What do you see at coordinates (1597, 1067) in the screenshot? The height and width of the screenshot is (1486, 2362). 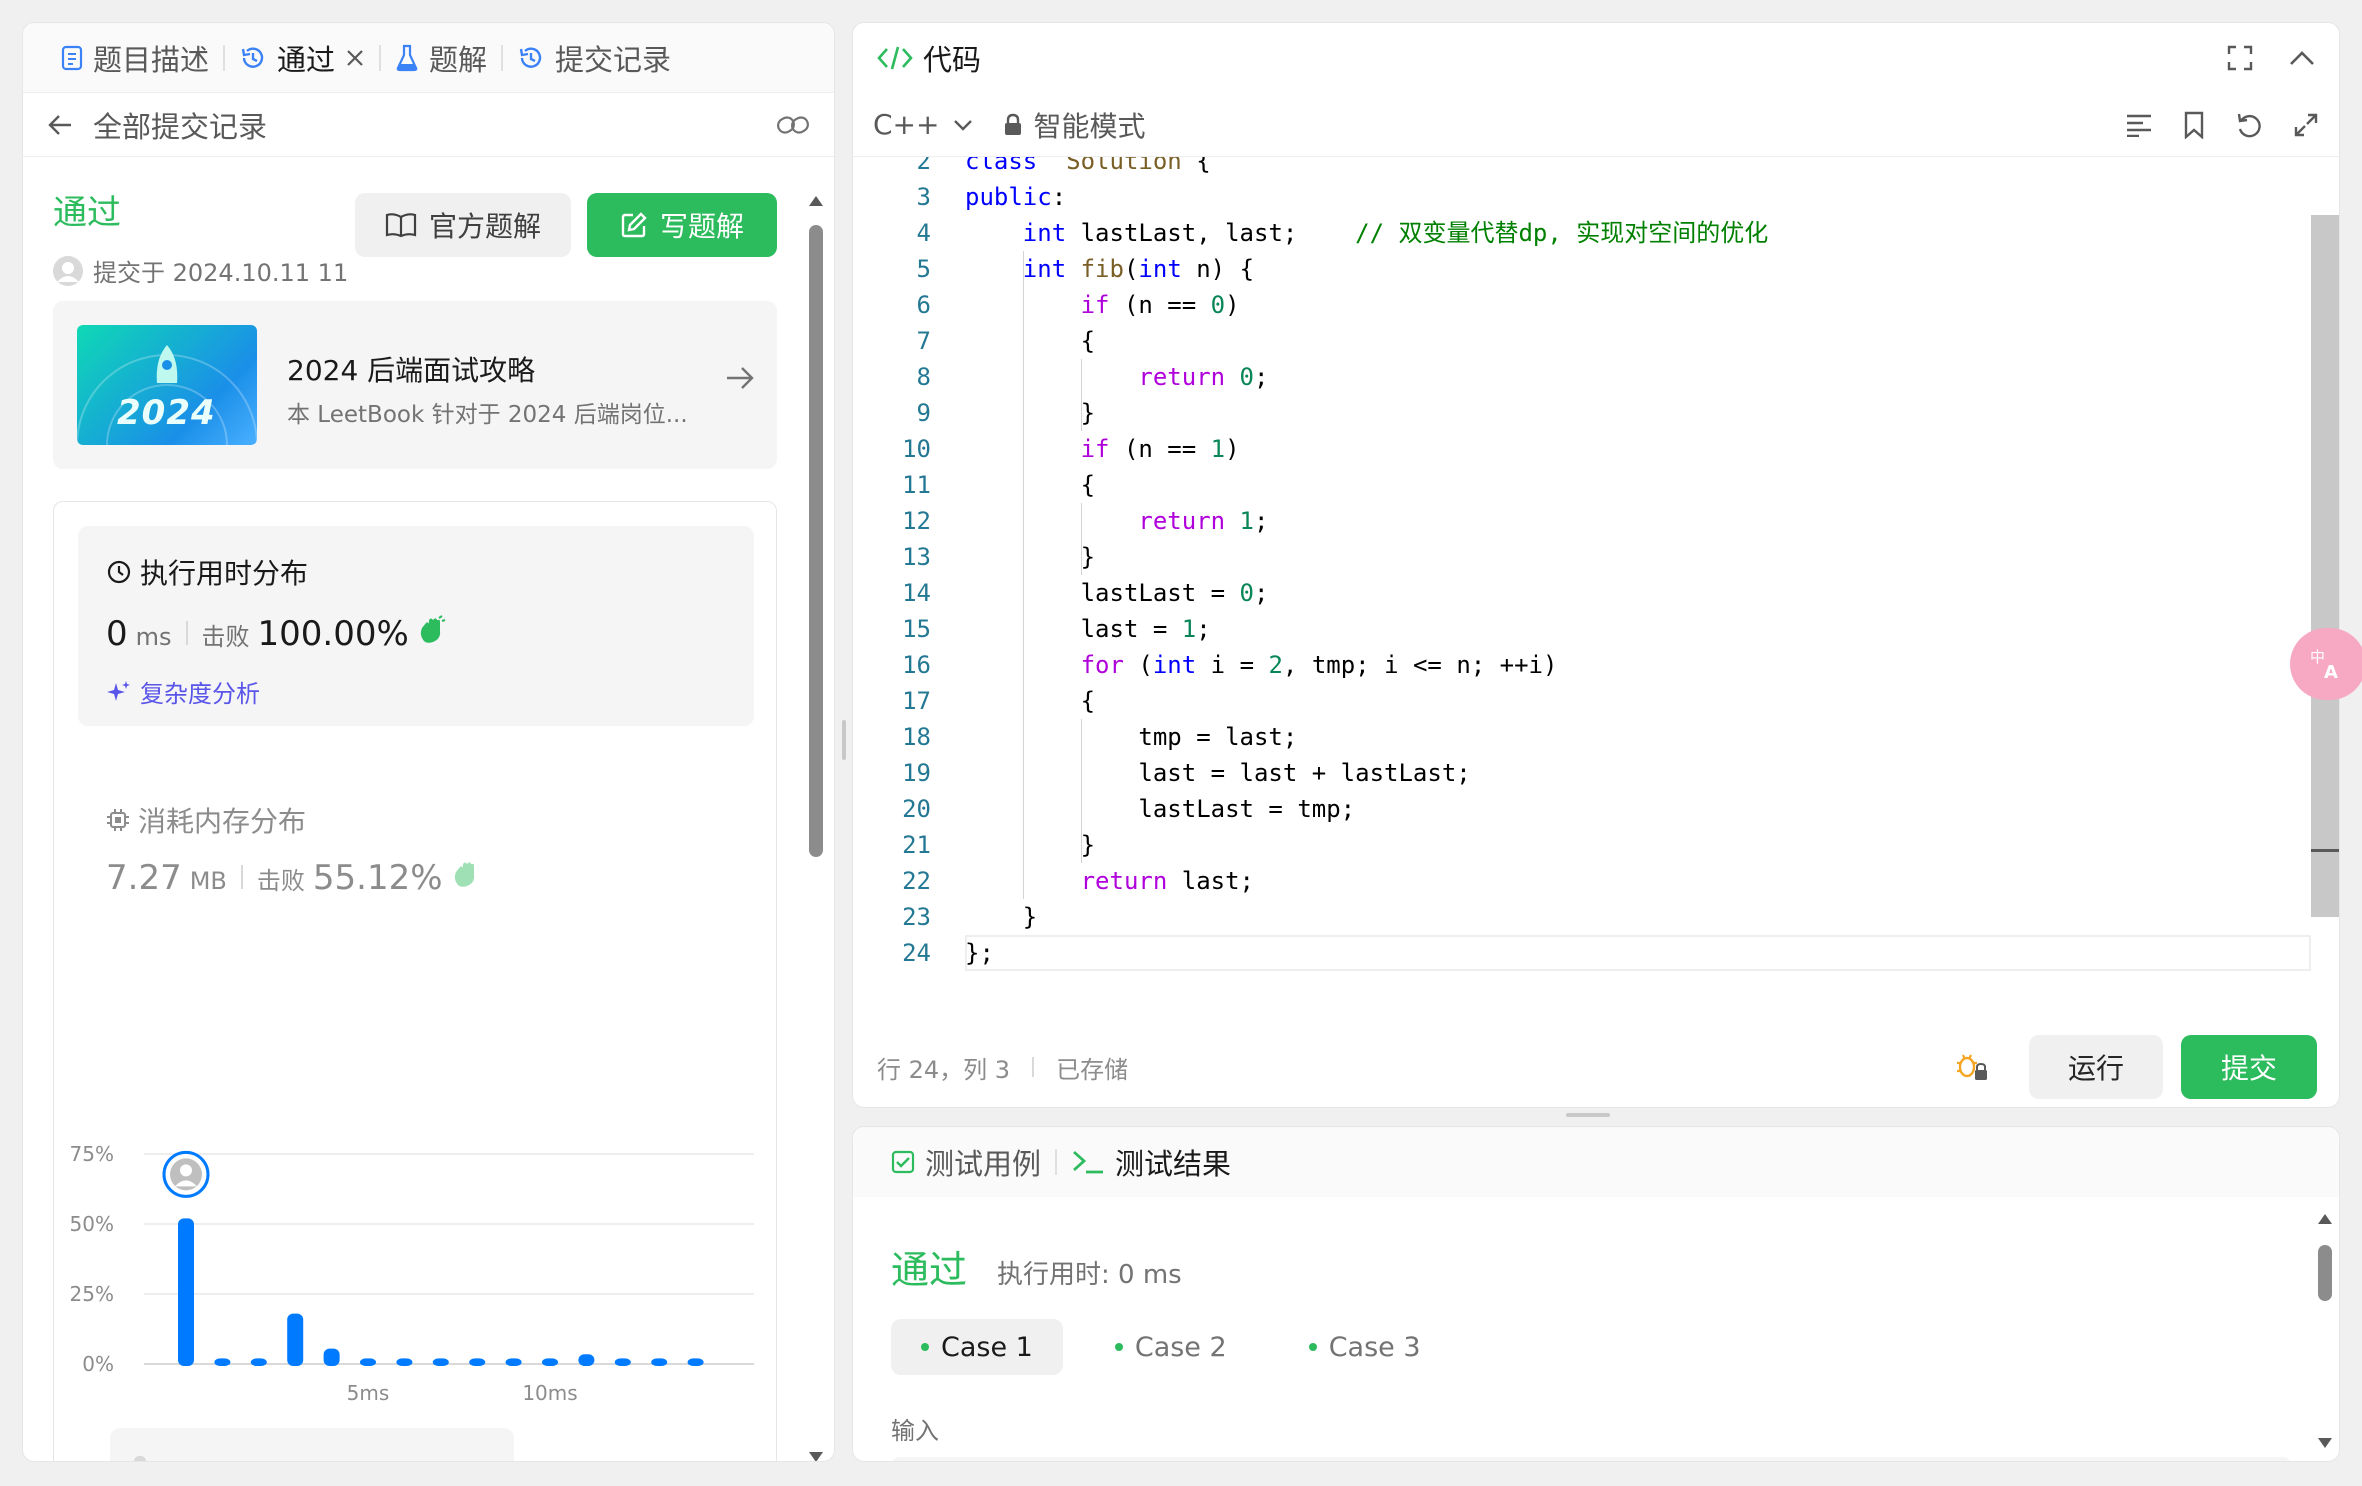 I see `code-footer: 行 24，列 3 已存储 运行 提交` at bounding box center [1597, 1067].